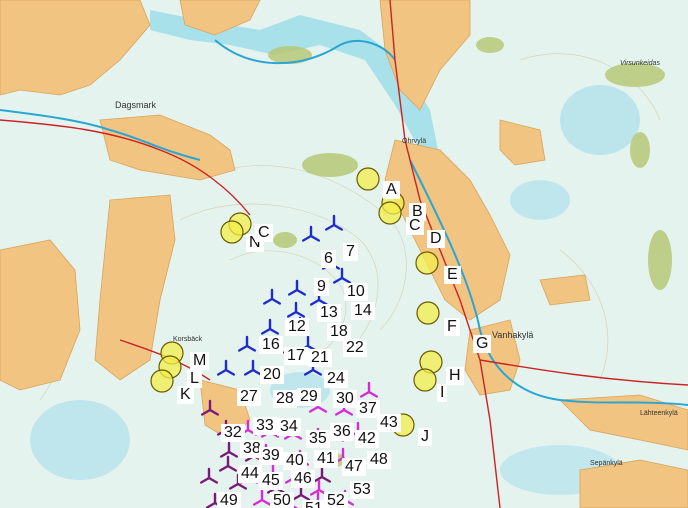 The width and height of the screenshot is (688, 508). I want to click on turbine-label-45: 45, so click(271, 481).